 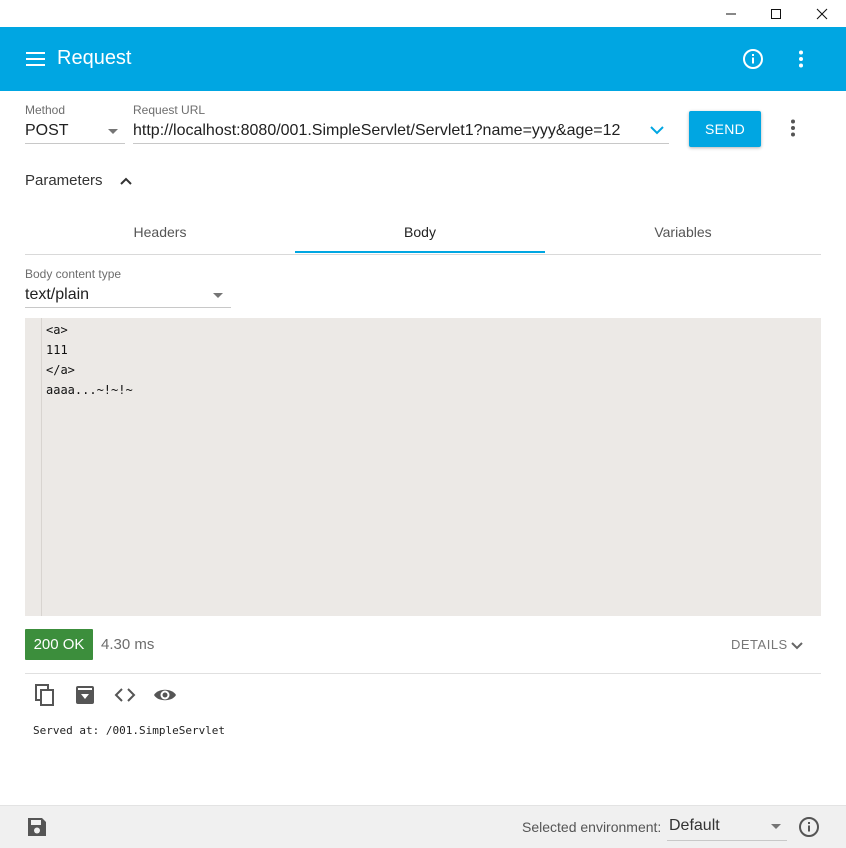 I want to click on page-title: Request, so click(x=94, y=58).